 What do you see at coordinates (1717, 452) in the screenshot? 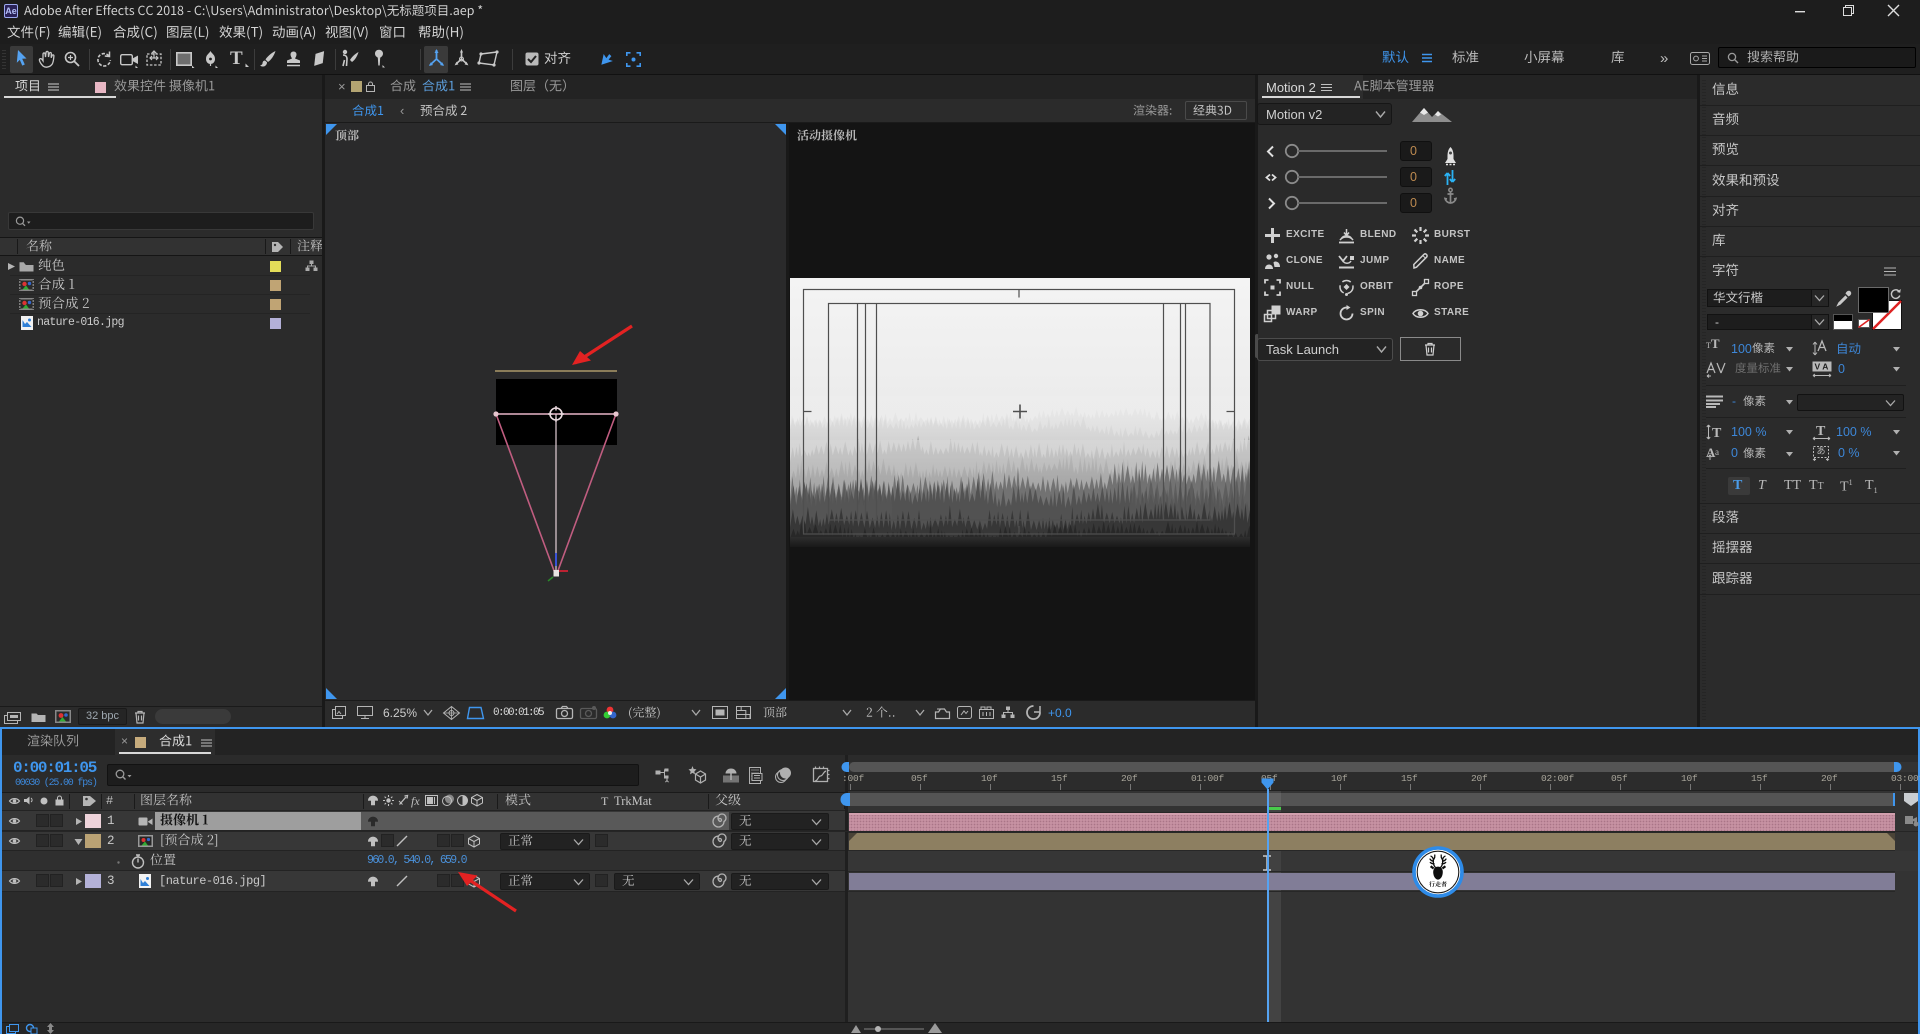
I see `svg-text: a` at bounding box center [1717, 452].